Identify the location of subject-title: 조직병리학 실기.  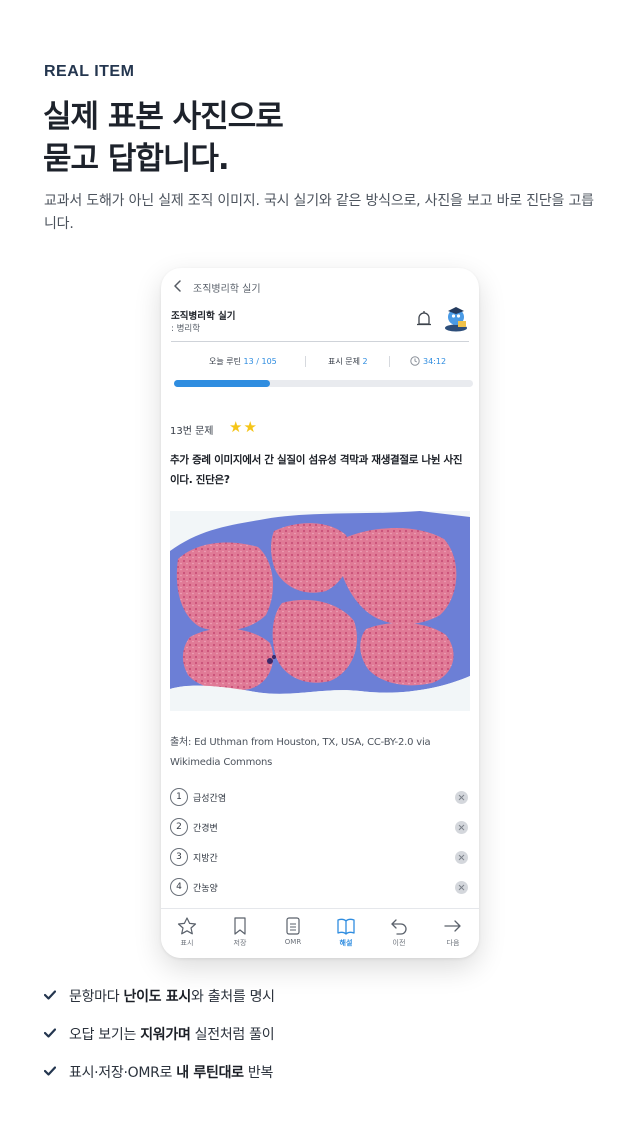
(203, 316).